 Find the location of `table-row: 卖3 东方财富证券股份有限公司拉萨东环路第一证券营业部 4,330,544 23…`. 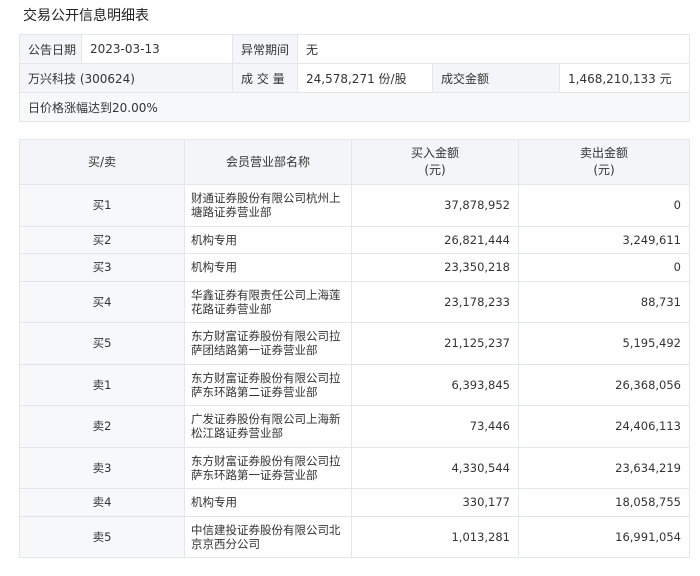

table-row: 卖3 东方财富证券股份有限公司拉萨东环路第一证券营业部 4,330,544 23… is located at coordinates (354, 467).